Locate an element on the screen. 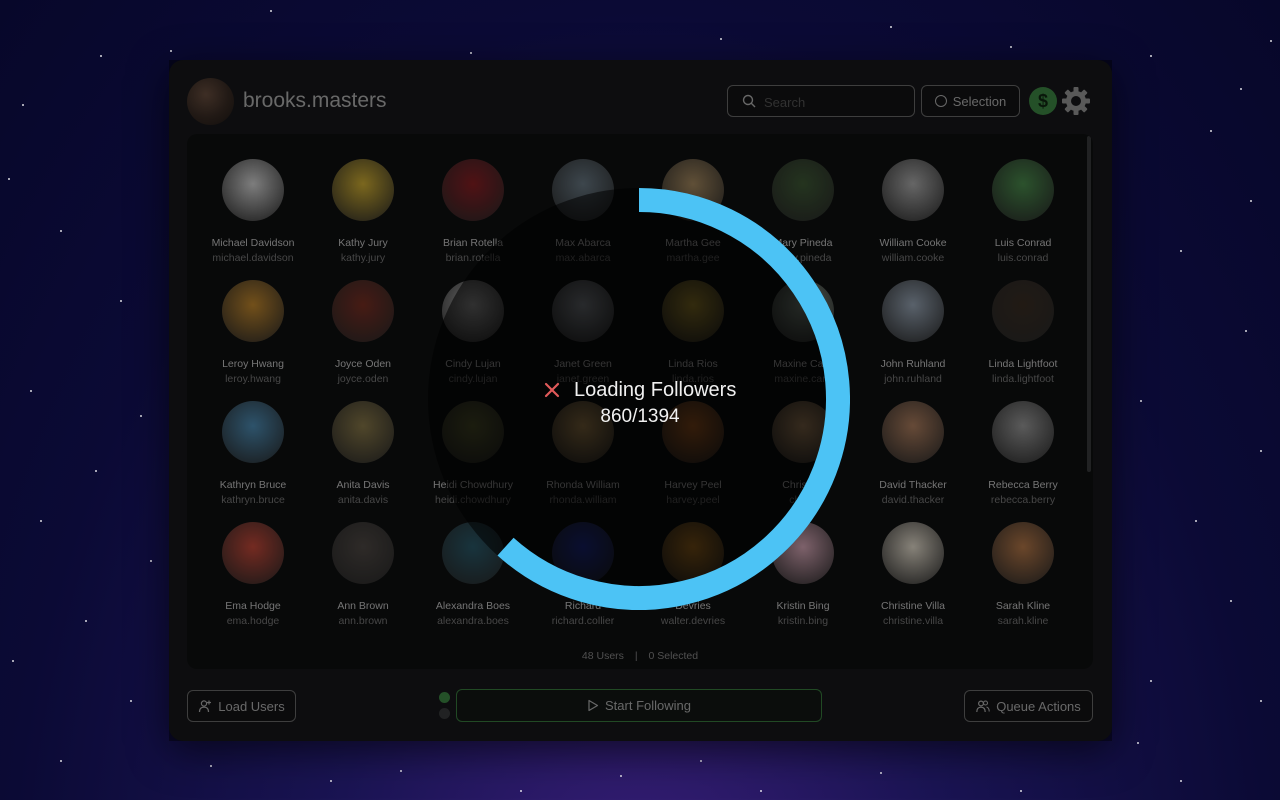 This screenshot has height=800, width=1280. loading-title: Loading Followers is located at coordinates (655, 389).